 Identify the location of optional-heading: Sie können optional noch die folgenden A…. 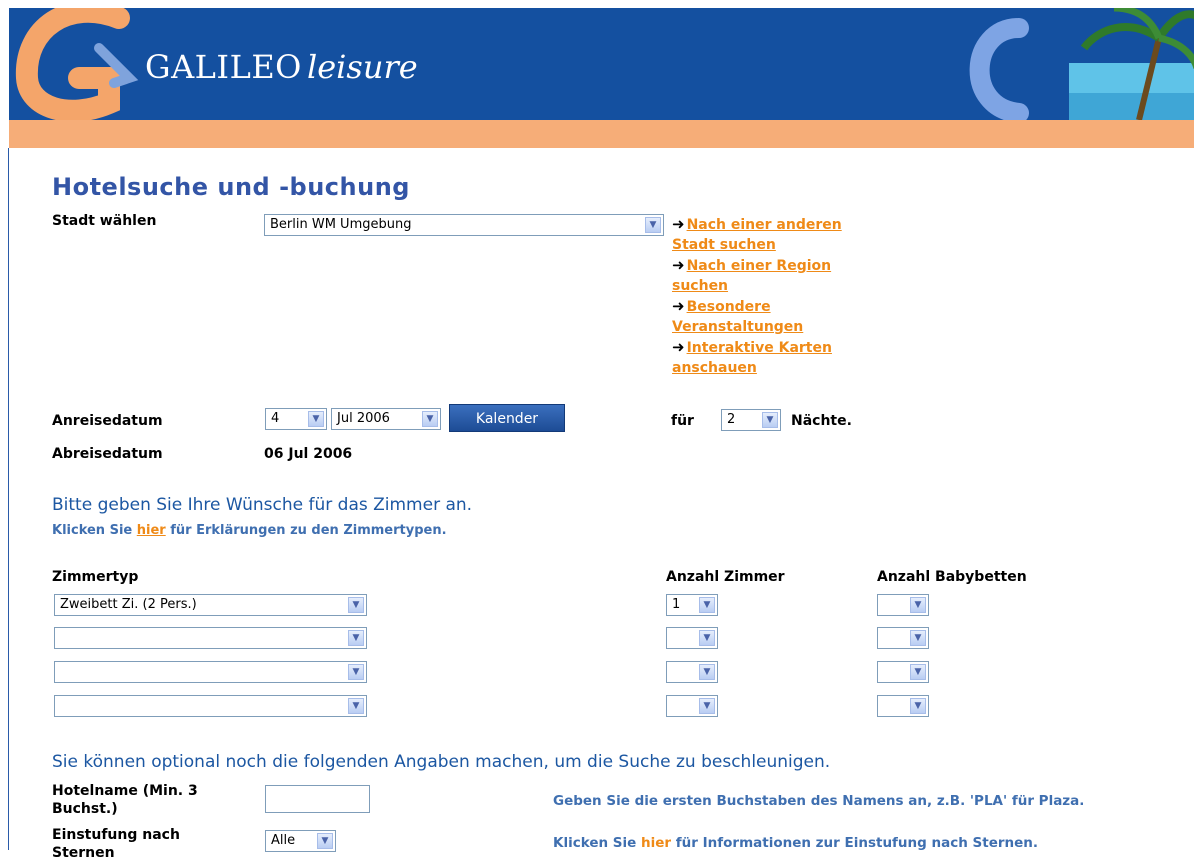
(441, 762).